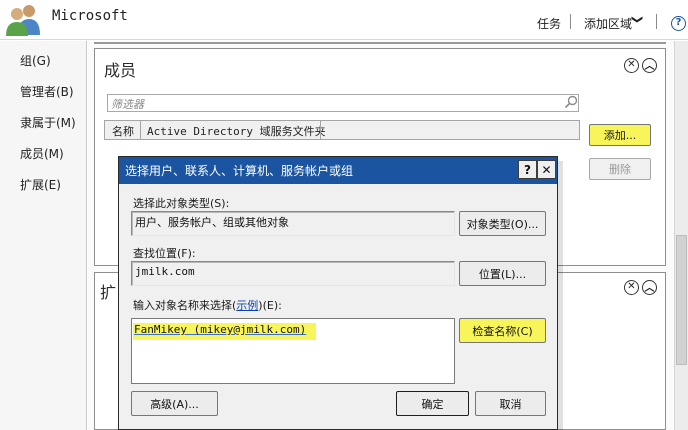 Image resolution: width=688 pixels, height=430 pixels. I want to click on column-header-name: 名称, so click(123, 131).